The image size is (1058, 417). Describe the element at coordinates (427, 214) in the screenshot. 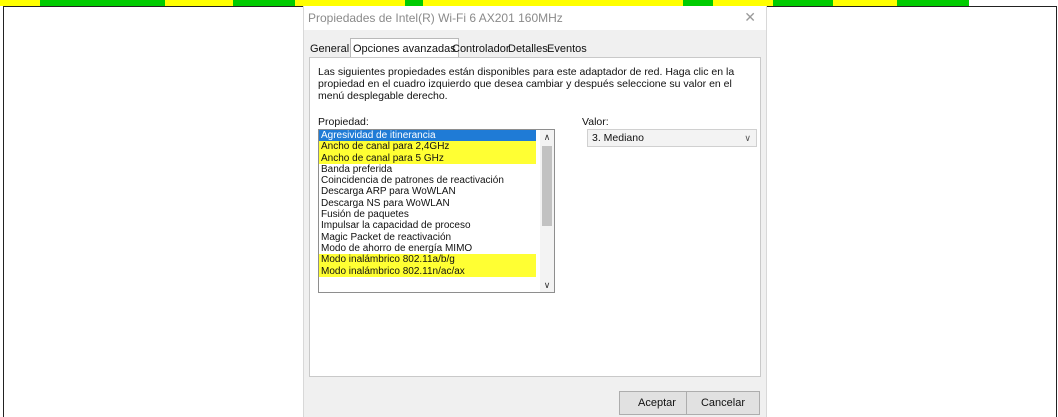

I see `property-list-item: Fusión de paquetes` at that location.